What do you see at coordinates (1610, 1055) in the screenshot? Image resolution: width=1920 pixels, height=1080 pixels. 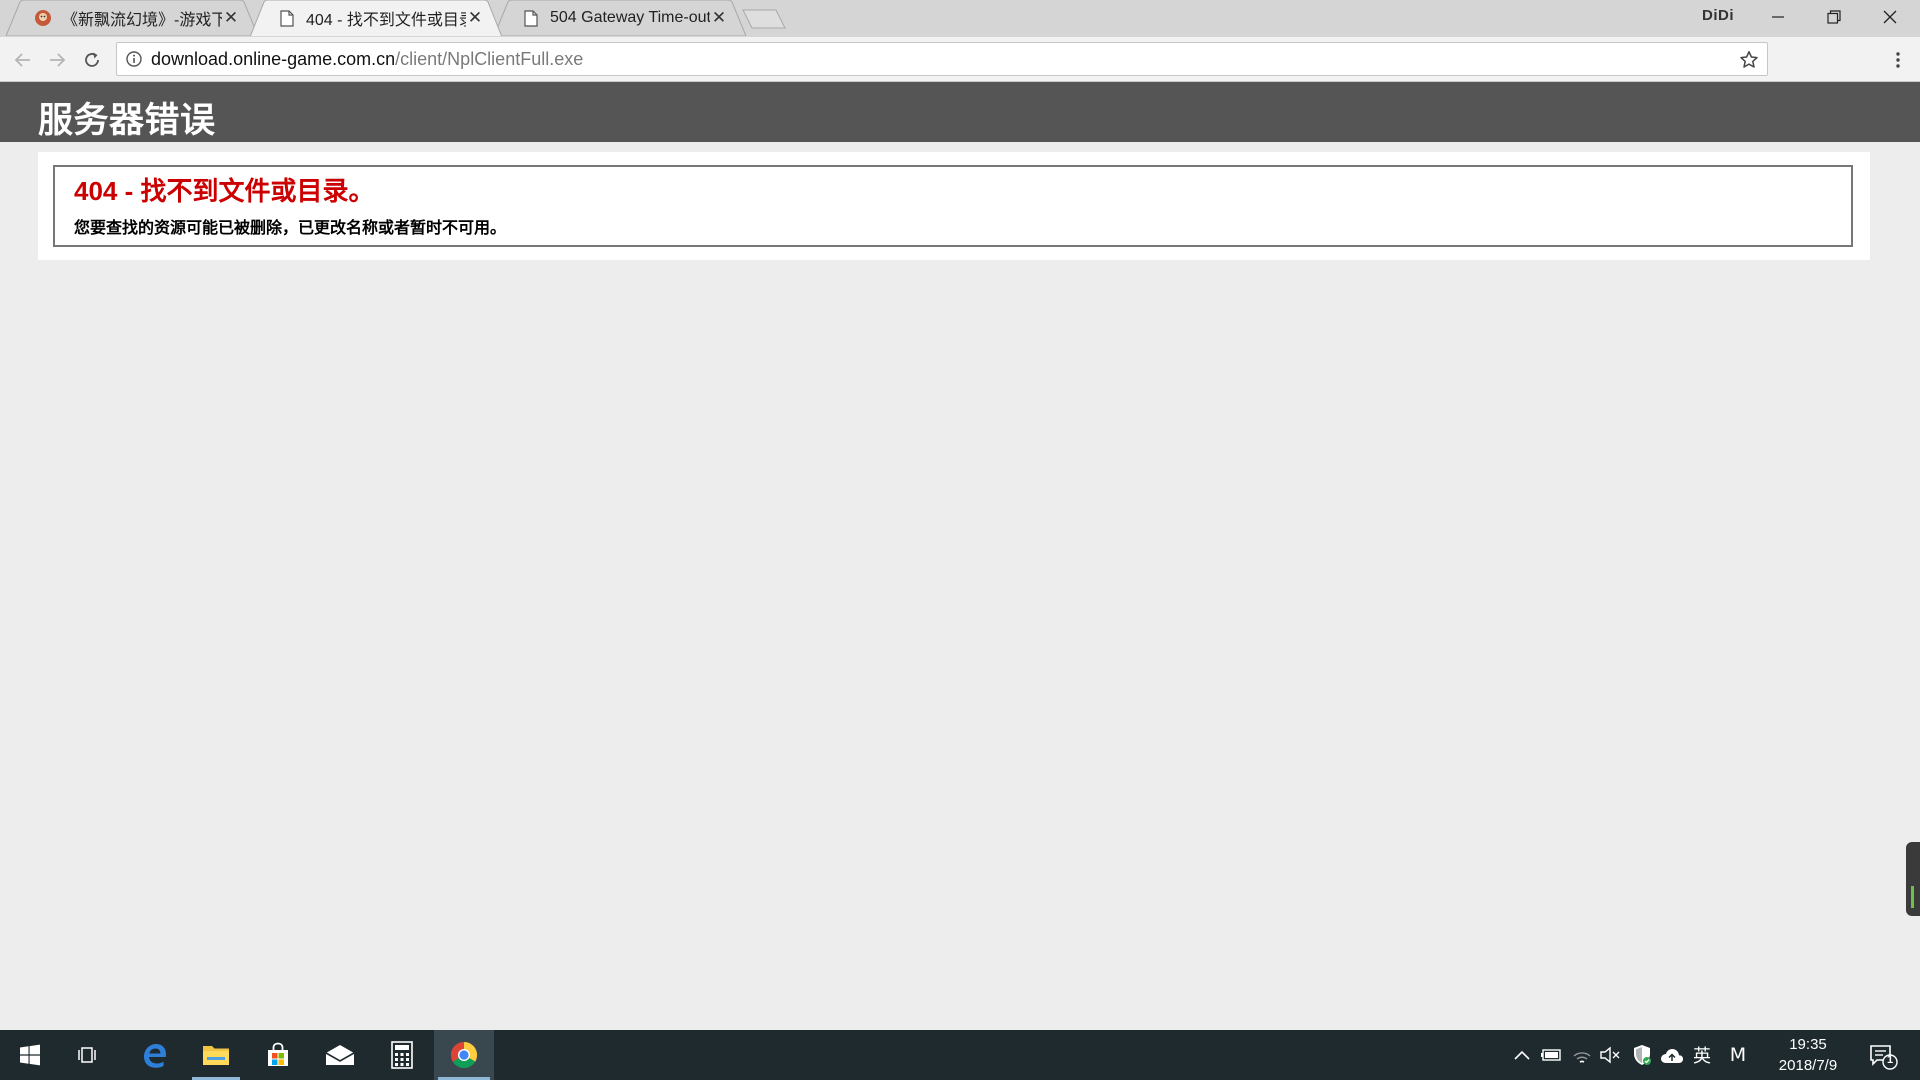 I see `volume-muted-icon` at bounding box center [1610, 1055].